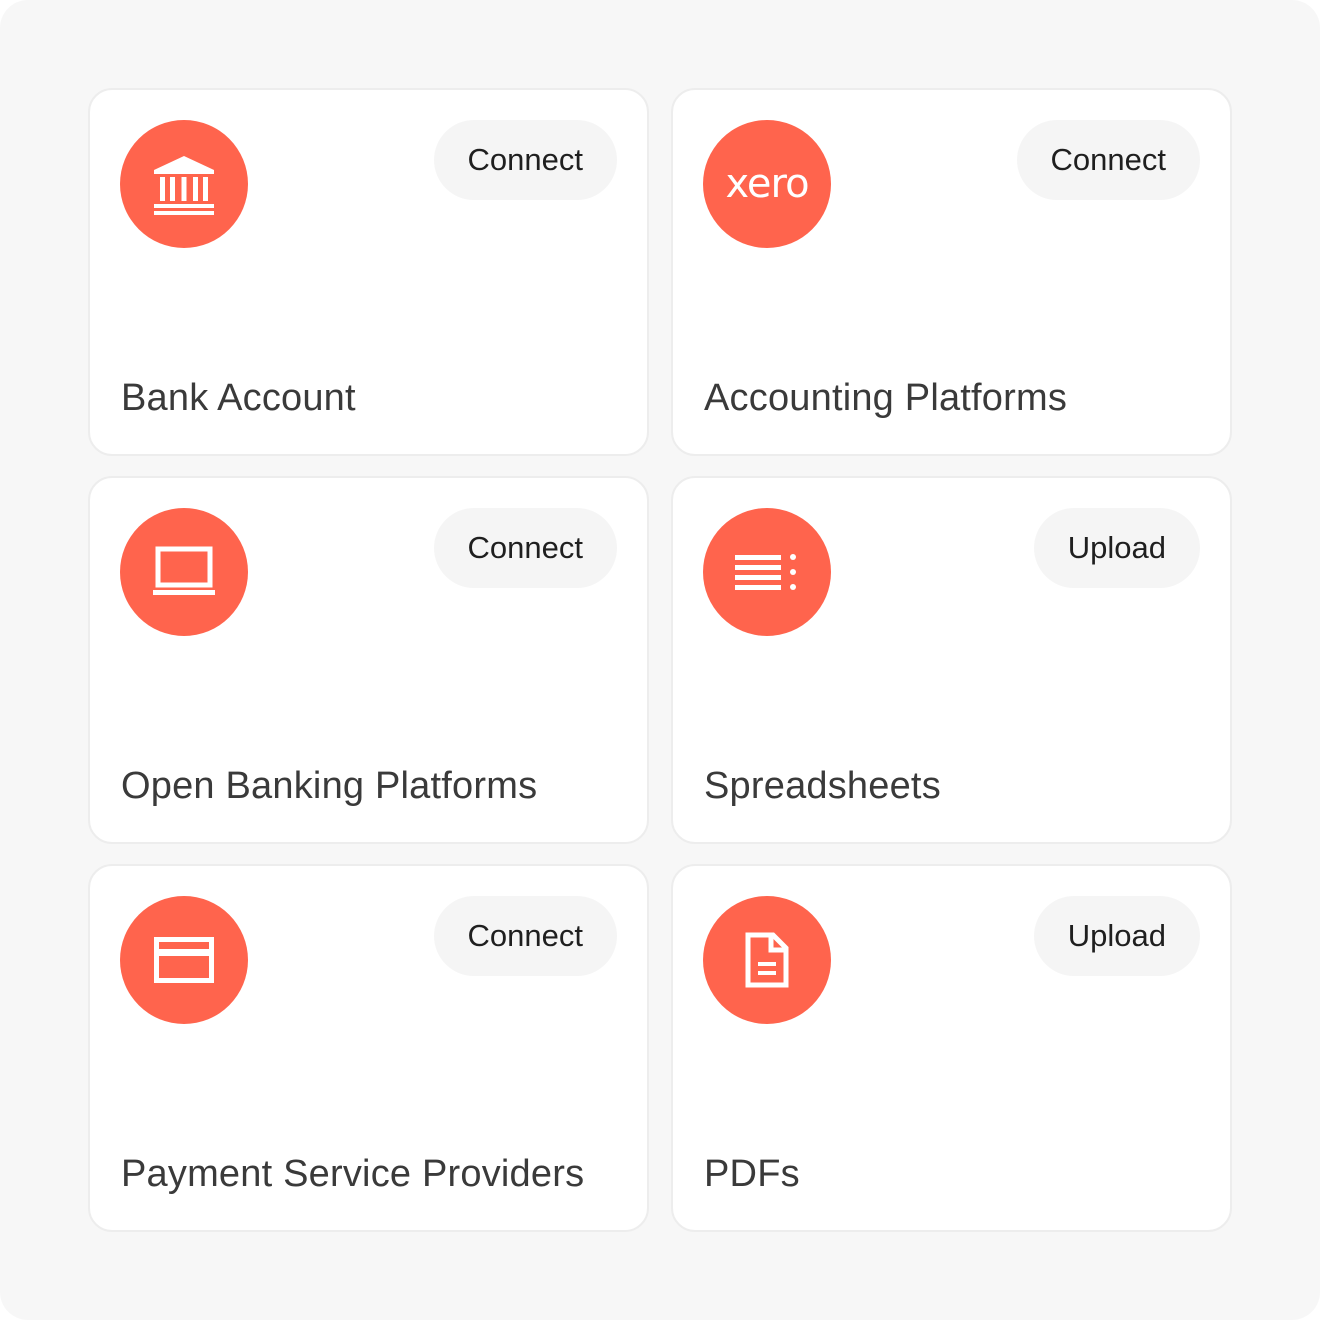  I want to click on card-pdfs: Upload PDFs, so click(951, 1048).